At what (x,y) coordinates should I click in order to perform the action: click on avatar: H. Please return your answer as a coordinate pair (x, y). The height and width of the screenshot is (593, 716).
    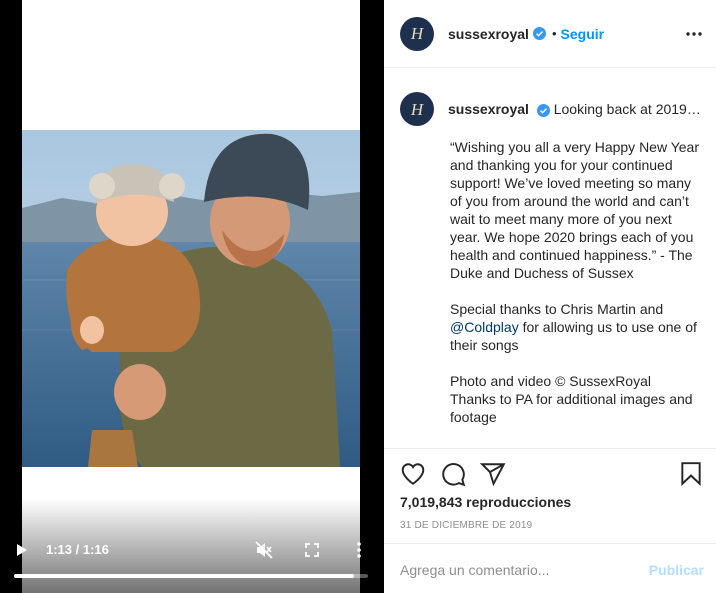
    Looking at the image, I should click on (417, 33).